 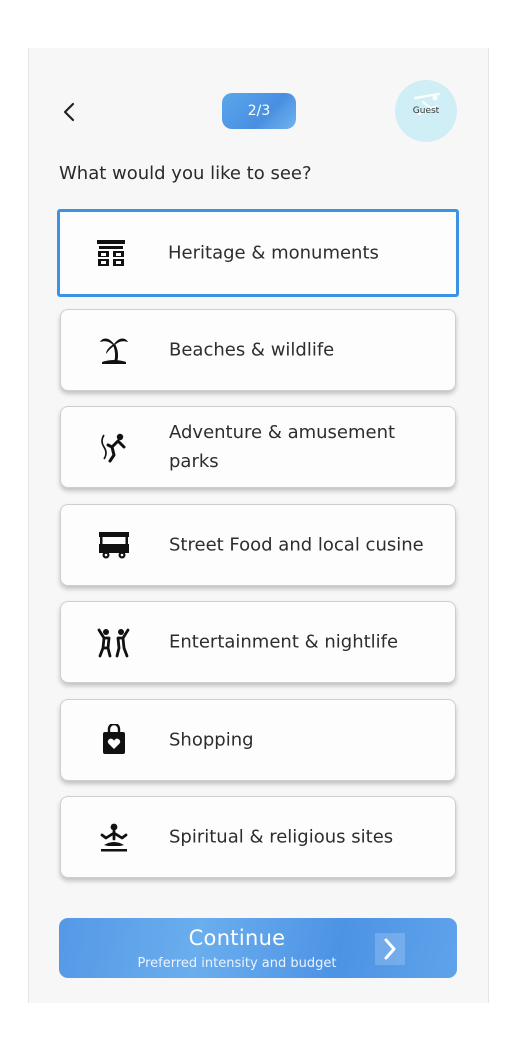 What do you see at coordinates (114, 350) in the screenshot?
I see `palm-tree-icon` at bounding box center [114, 350].